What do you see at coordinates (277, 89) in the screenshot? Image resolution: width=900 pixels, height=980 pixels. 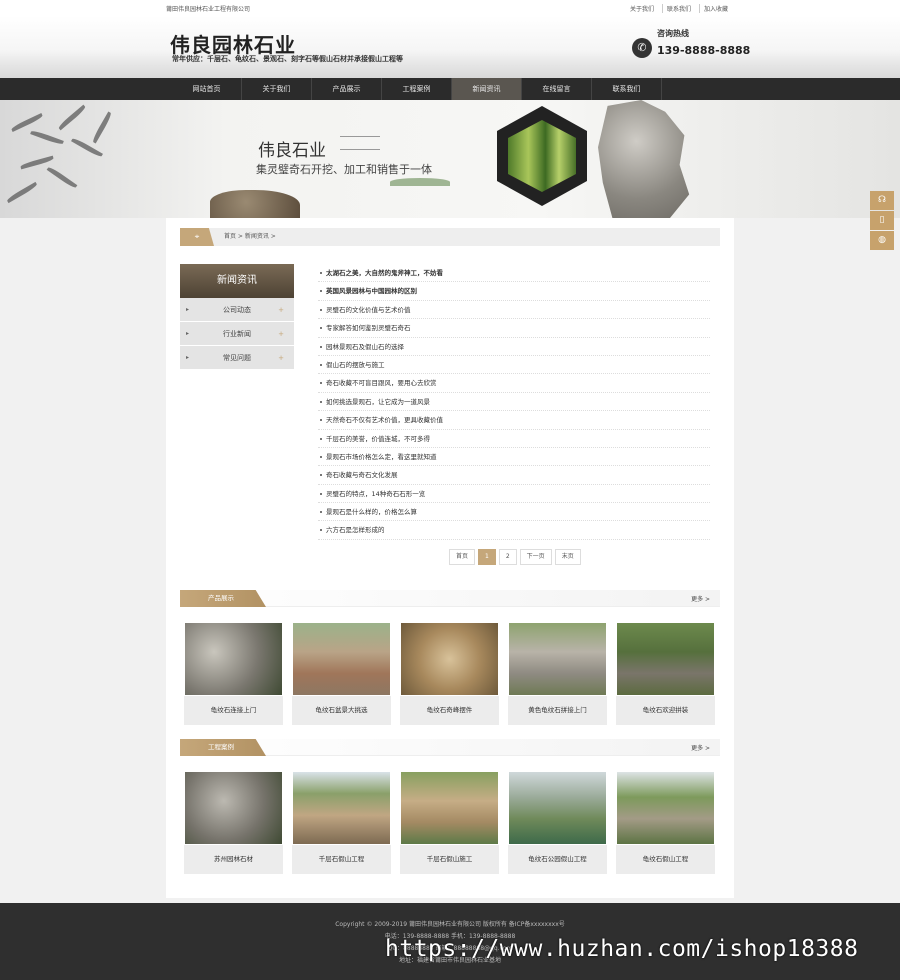 I see `nav-item-about: 关于我们` at bounding box center [277, 89].